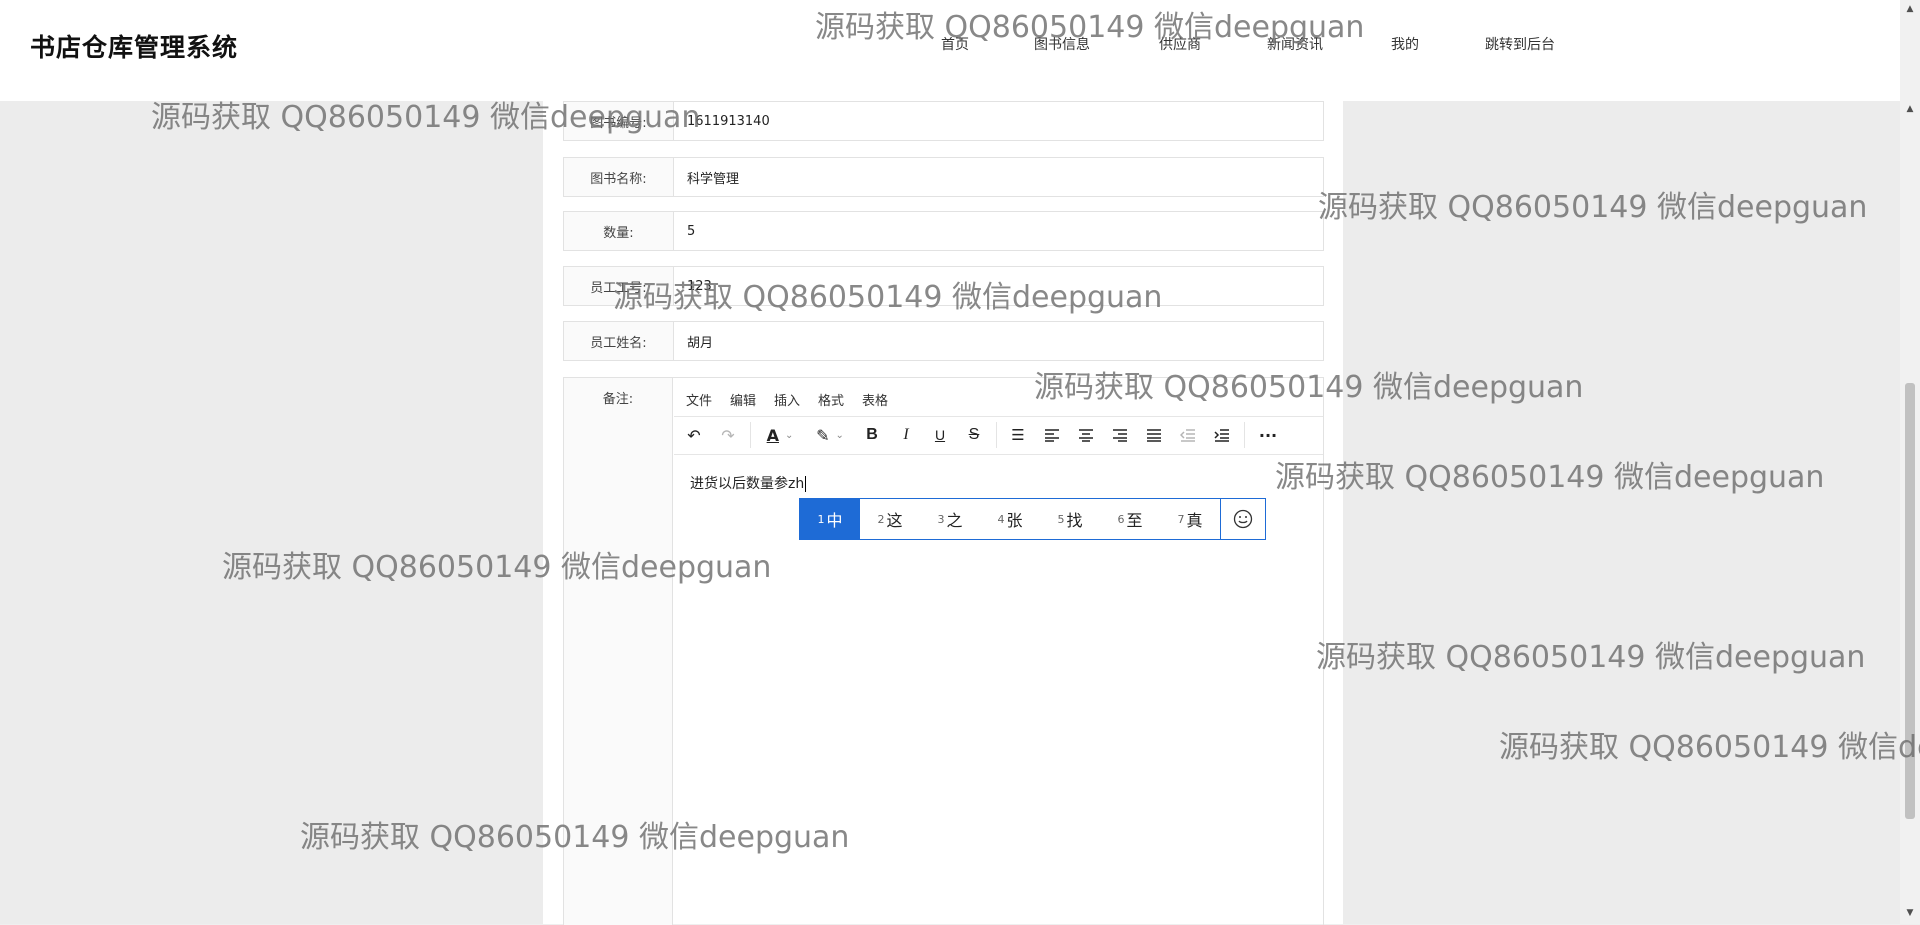  Describe the element at coordinates (999, 286) in the screenshot. I see `employee-id-input: 123` at that location.